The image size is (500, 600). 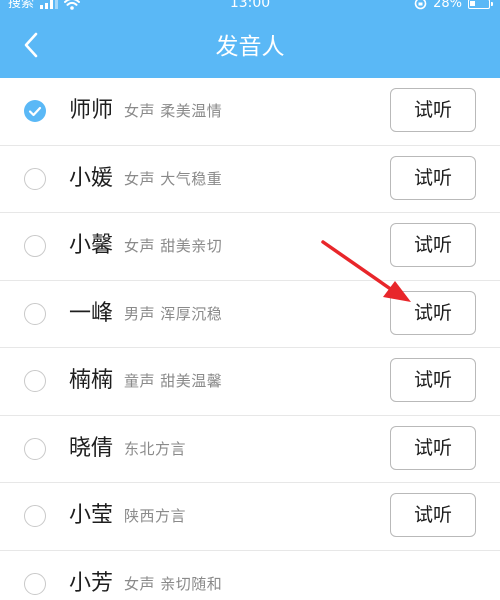 I want to click on status-right: 28%, so click(x=453, y=5).